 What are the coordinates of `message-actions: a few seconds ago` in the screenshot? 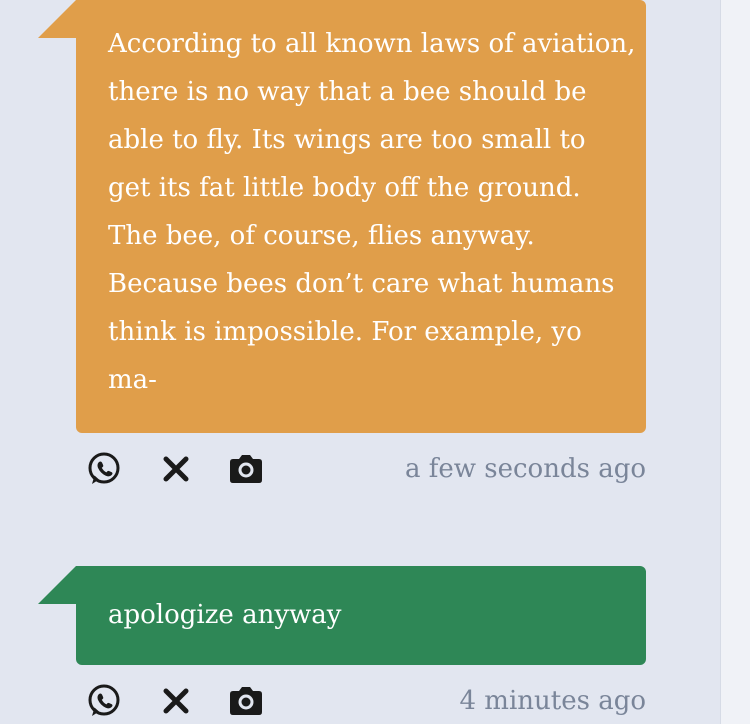 It's located at (361, 469).